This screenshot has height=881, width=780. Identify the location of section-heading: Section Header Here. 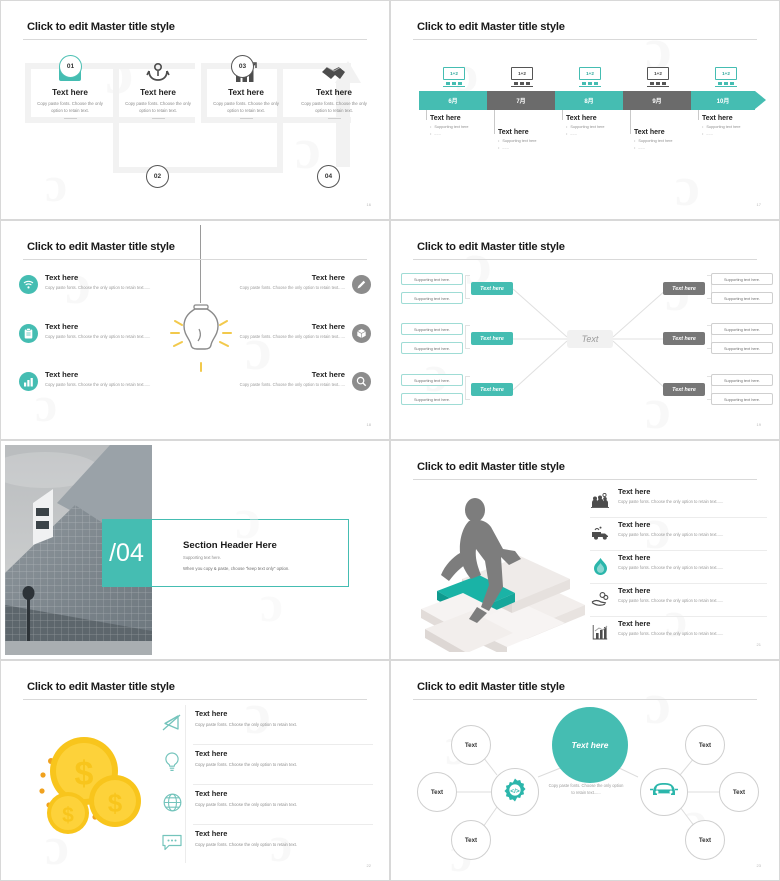
(230, 545).